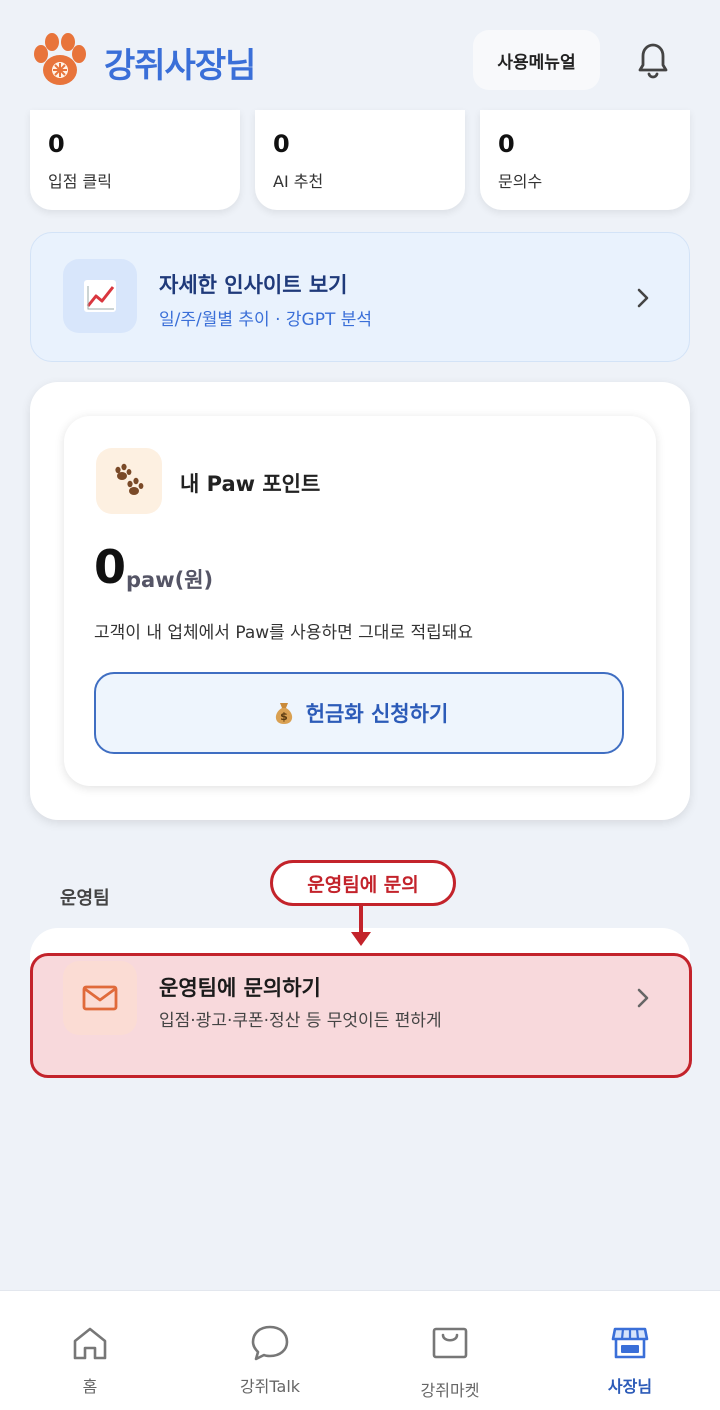  Describe the element at coordinates (110, 567) in the screenshot. I see `paw-amount: 0` at that location.